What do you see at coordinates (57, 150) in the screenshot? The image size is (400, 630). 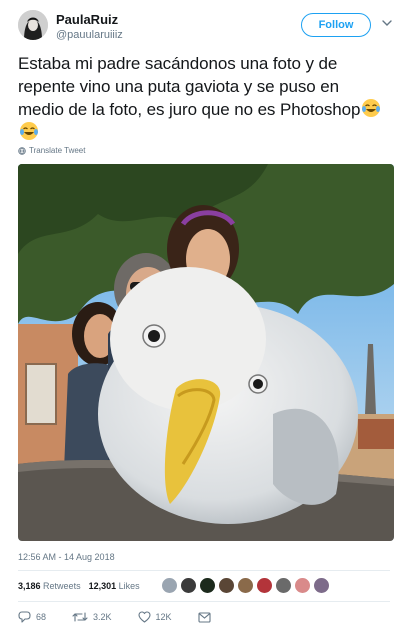 I see `translate-label: Translate Tweet` at bounding box center [57, 150].